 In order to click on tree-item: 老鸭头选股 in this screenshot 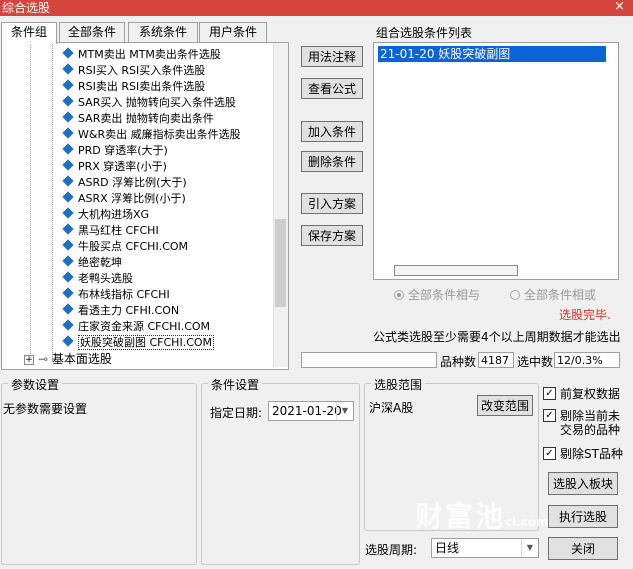, I will do `click(97, 279)`.